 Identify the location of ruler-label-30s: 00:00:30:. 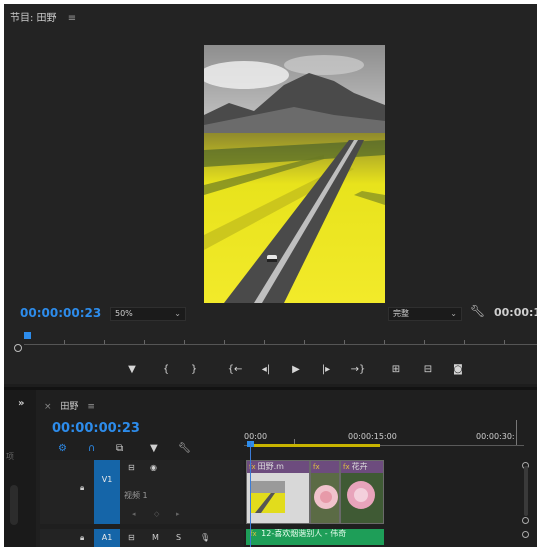
(495, 436).